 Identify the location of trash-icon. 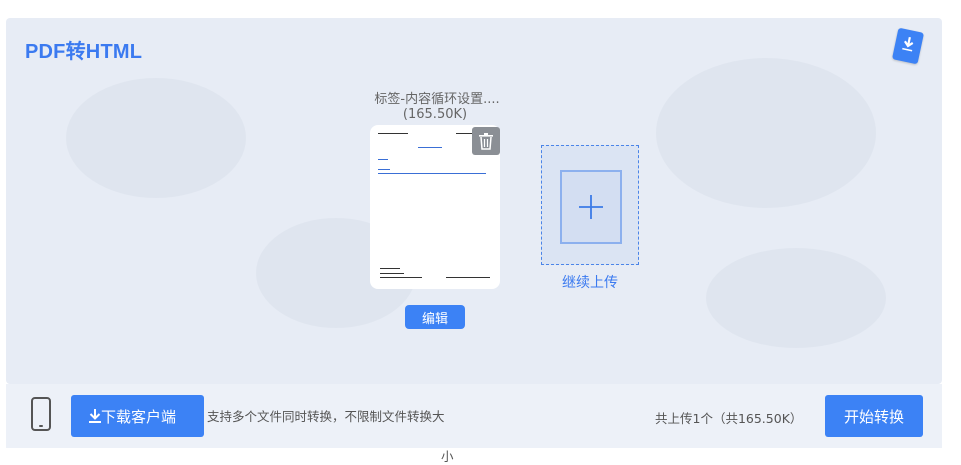
(486, 141).